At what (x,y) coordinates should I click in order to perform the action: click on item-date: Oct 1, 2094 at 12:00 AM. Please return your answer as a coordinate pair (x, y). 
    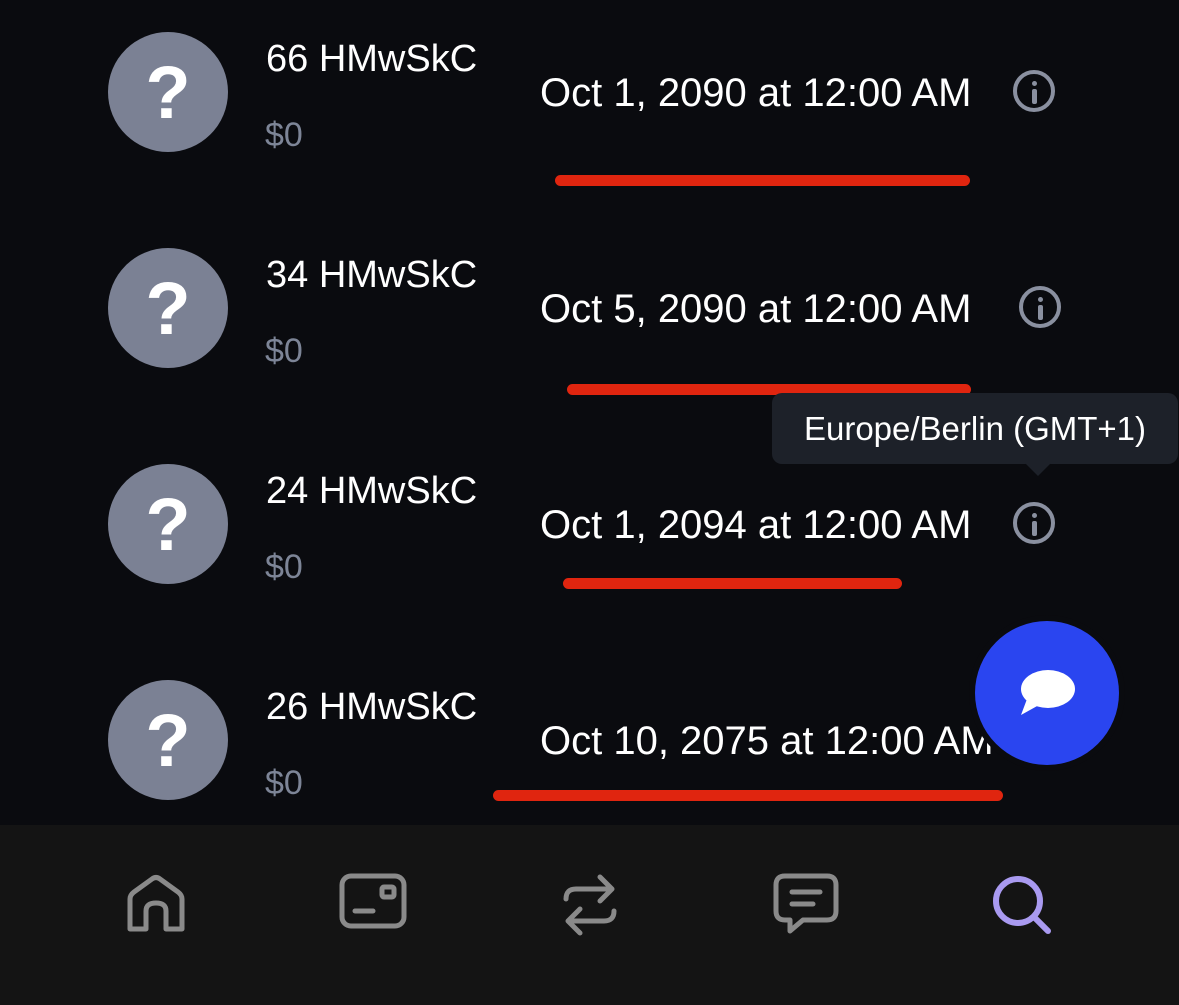
    Looking at the image, I should click on (756, 525).